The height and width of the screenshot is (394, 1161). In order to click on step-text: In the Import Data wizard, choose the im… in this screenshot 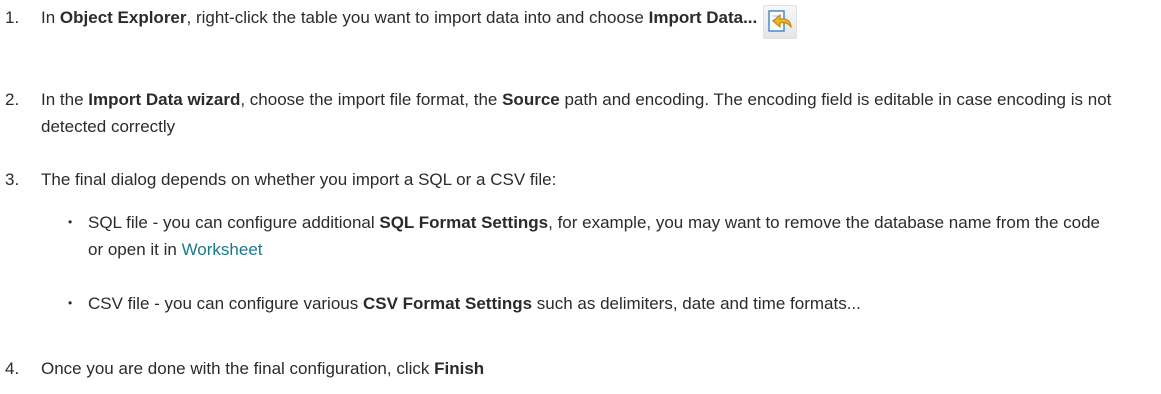, I will do `click(576, 113)`.